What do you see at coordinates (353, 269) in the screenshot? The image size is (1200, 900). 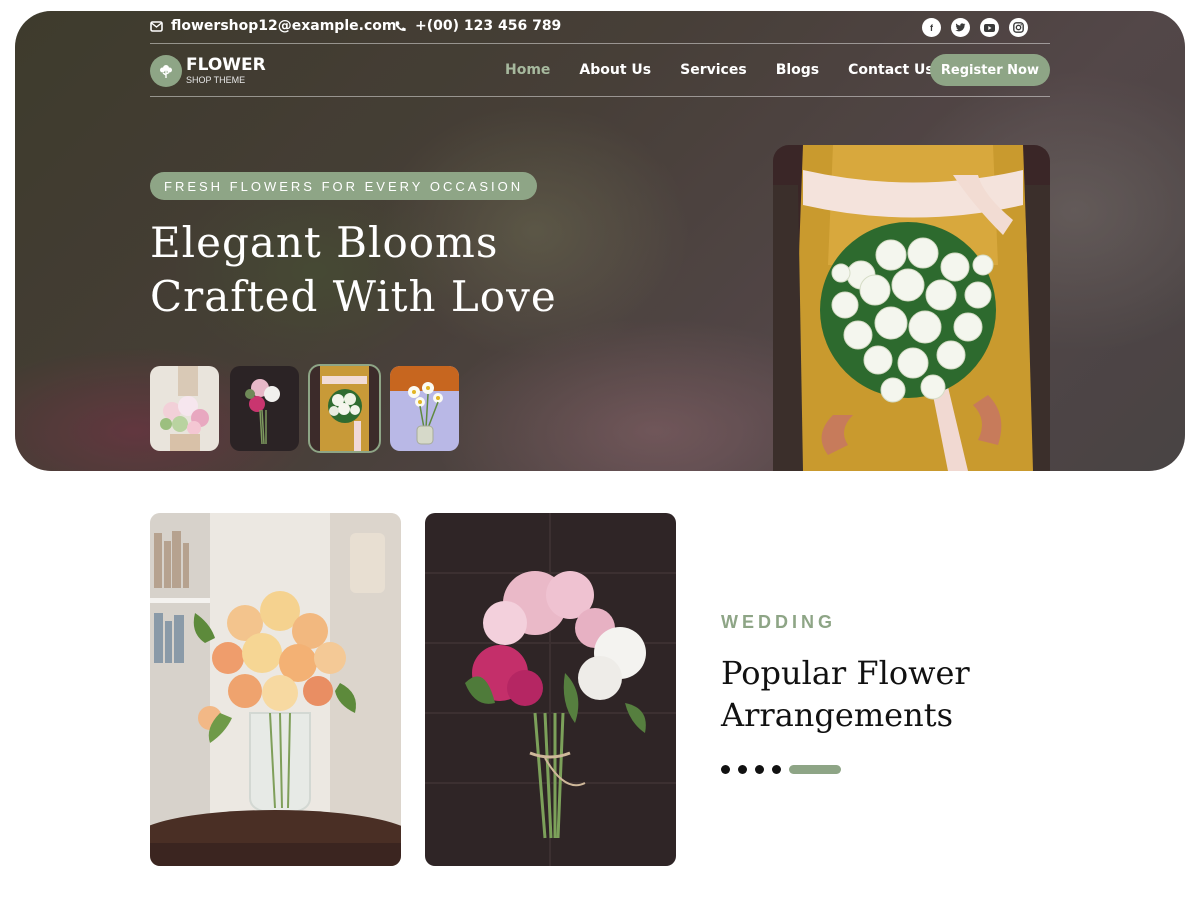 I see `hero-title: Elegant Blooms Crafted With Love` at bounding box center [353, 269].